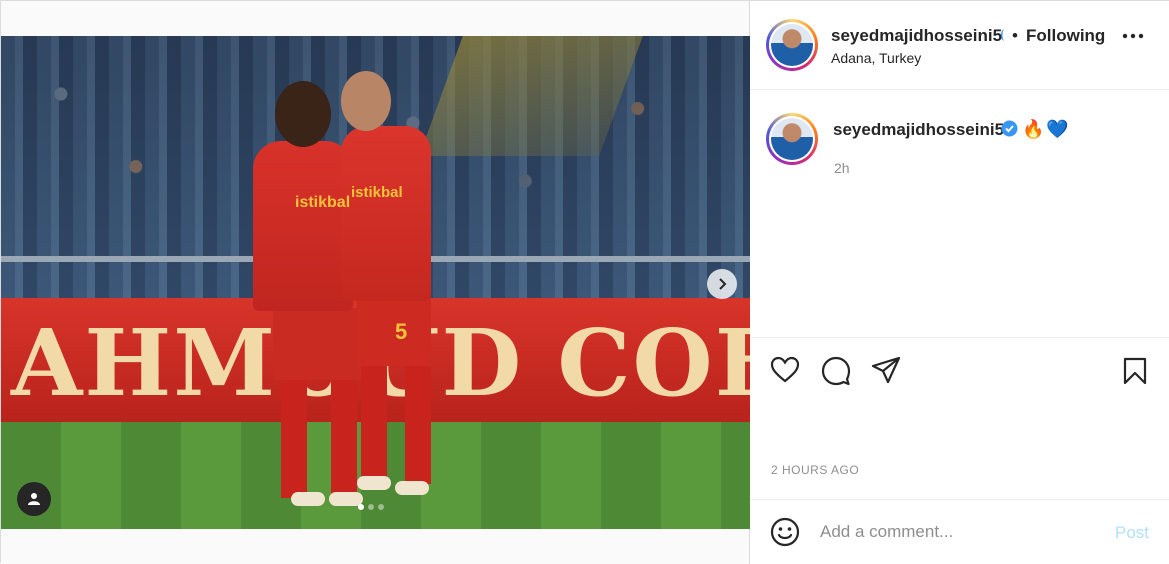 This screenshot has width=1169, height=564. What do you see at coordinates (842, 168) in the screenshot?
I see `caption-time: 2h` at bounding box center [842, 168].